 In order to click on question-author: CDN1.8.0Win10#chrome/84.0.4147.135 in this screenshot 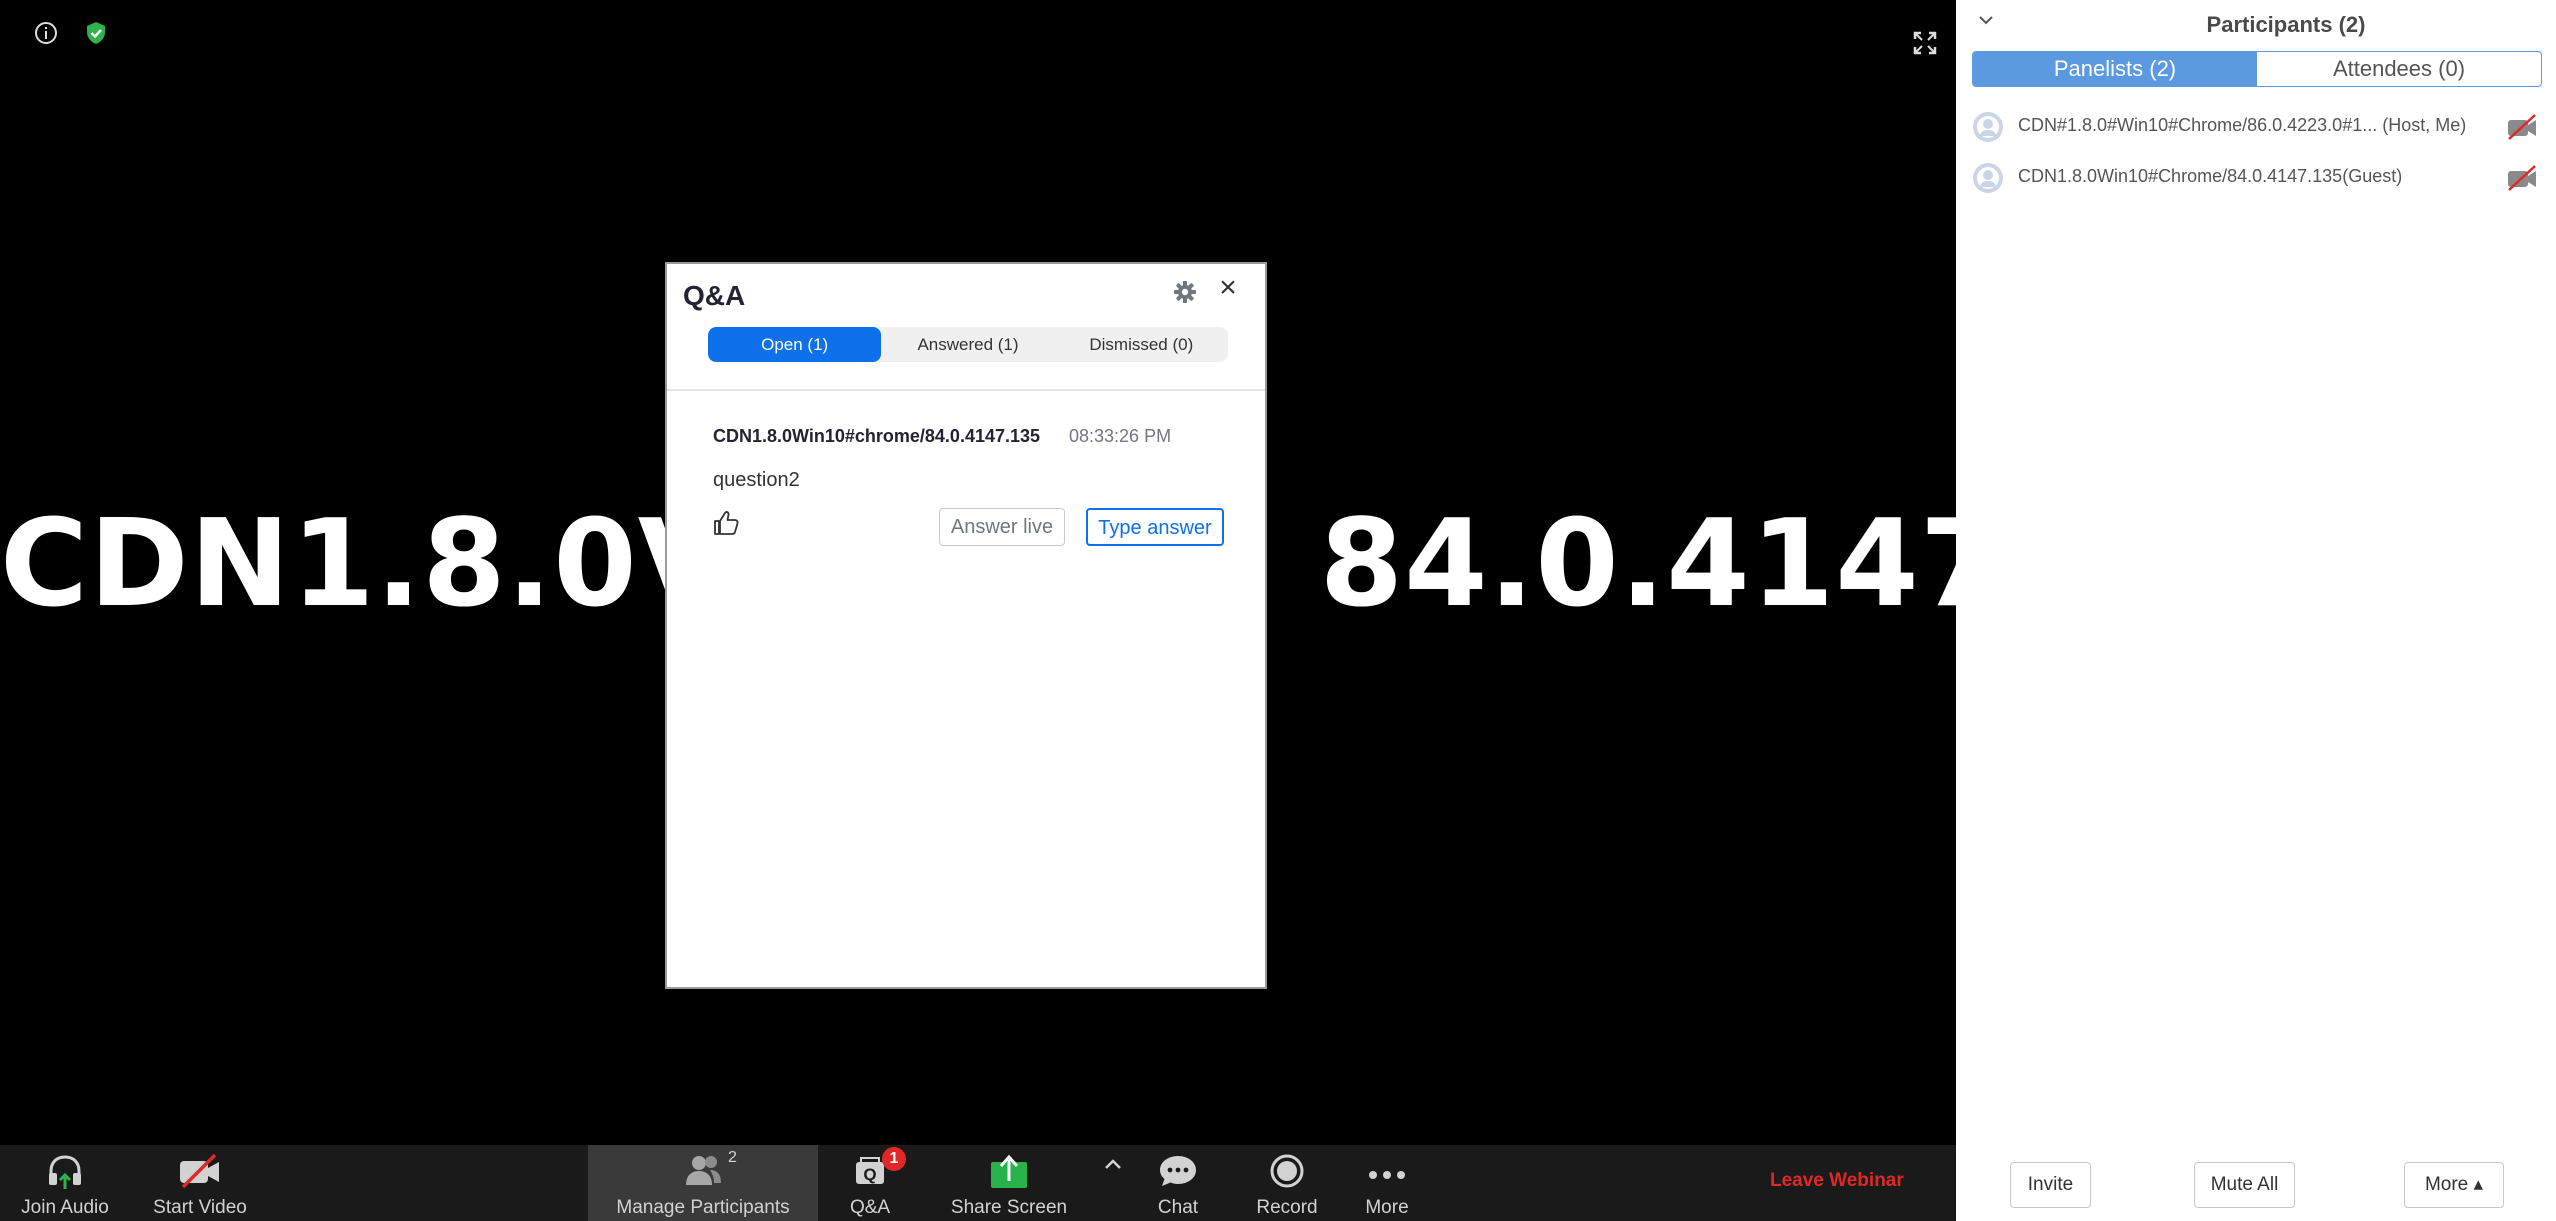, I will do `click(877, 436)`.